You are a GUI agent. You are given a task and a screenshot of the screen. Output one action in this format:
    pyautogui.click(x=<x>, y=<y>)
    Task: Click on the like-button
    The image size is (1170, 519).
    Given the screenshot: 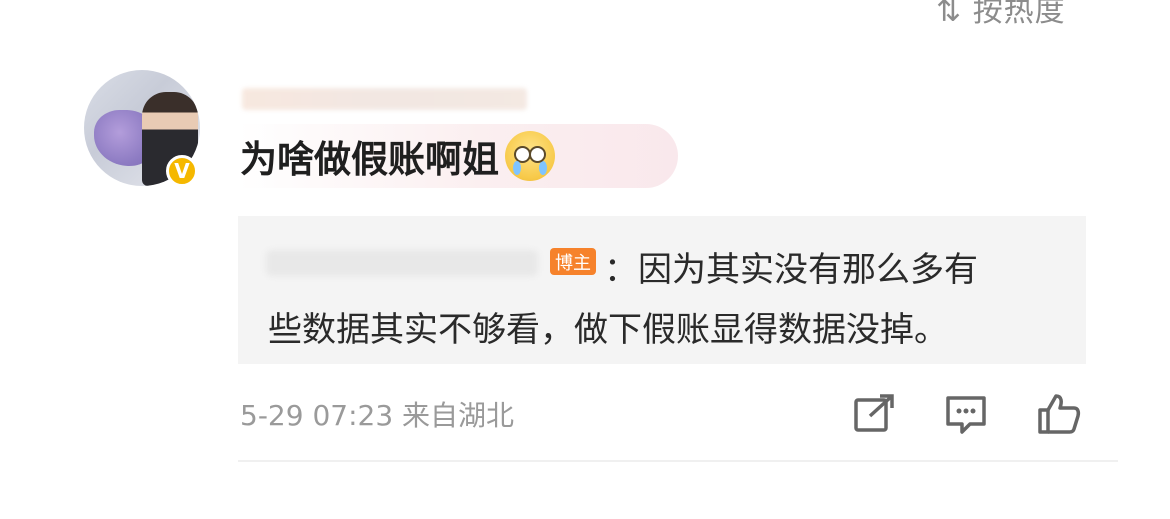 What is the action you would take?
    pyautogui.click(x=1059, y=414)
    